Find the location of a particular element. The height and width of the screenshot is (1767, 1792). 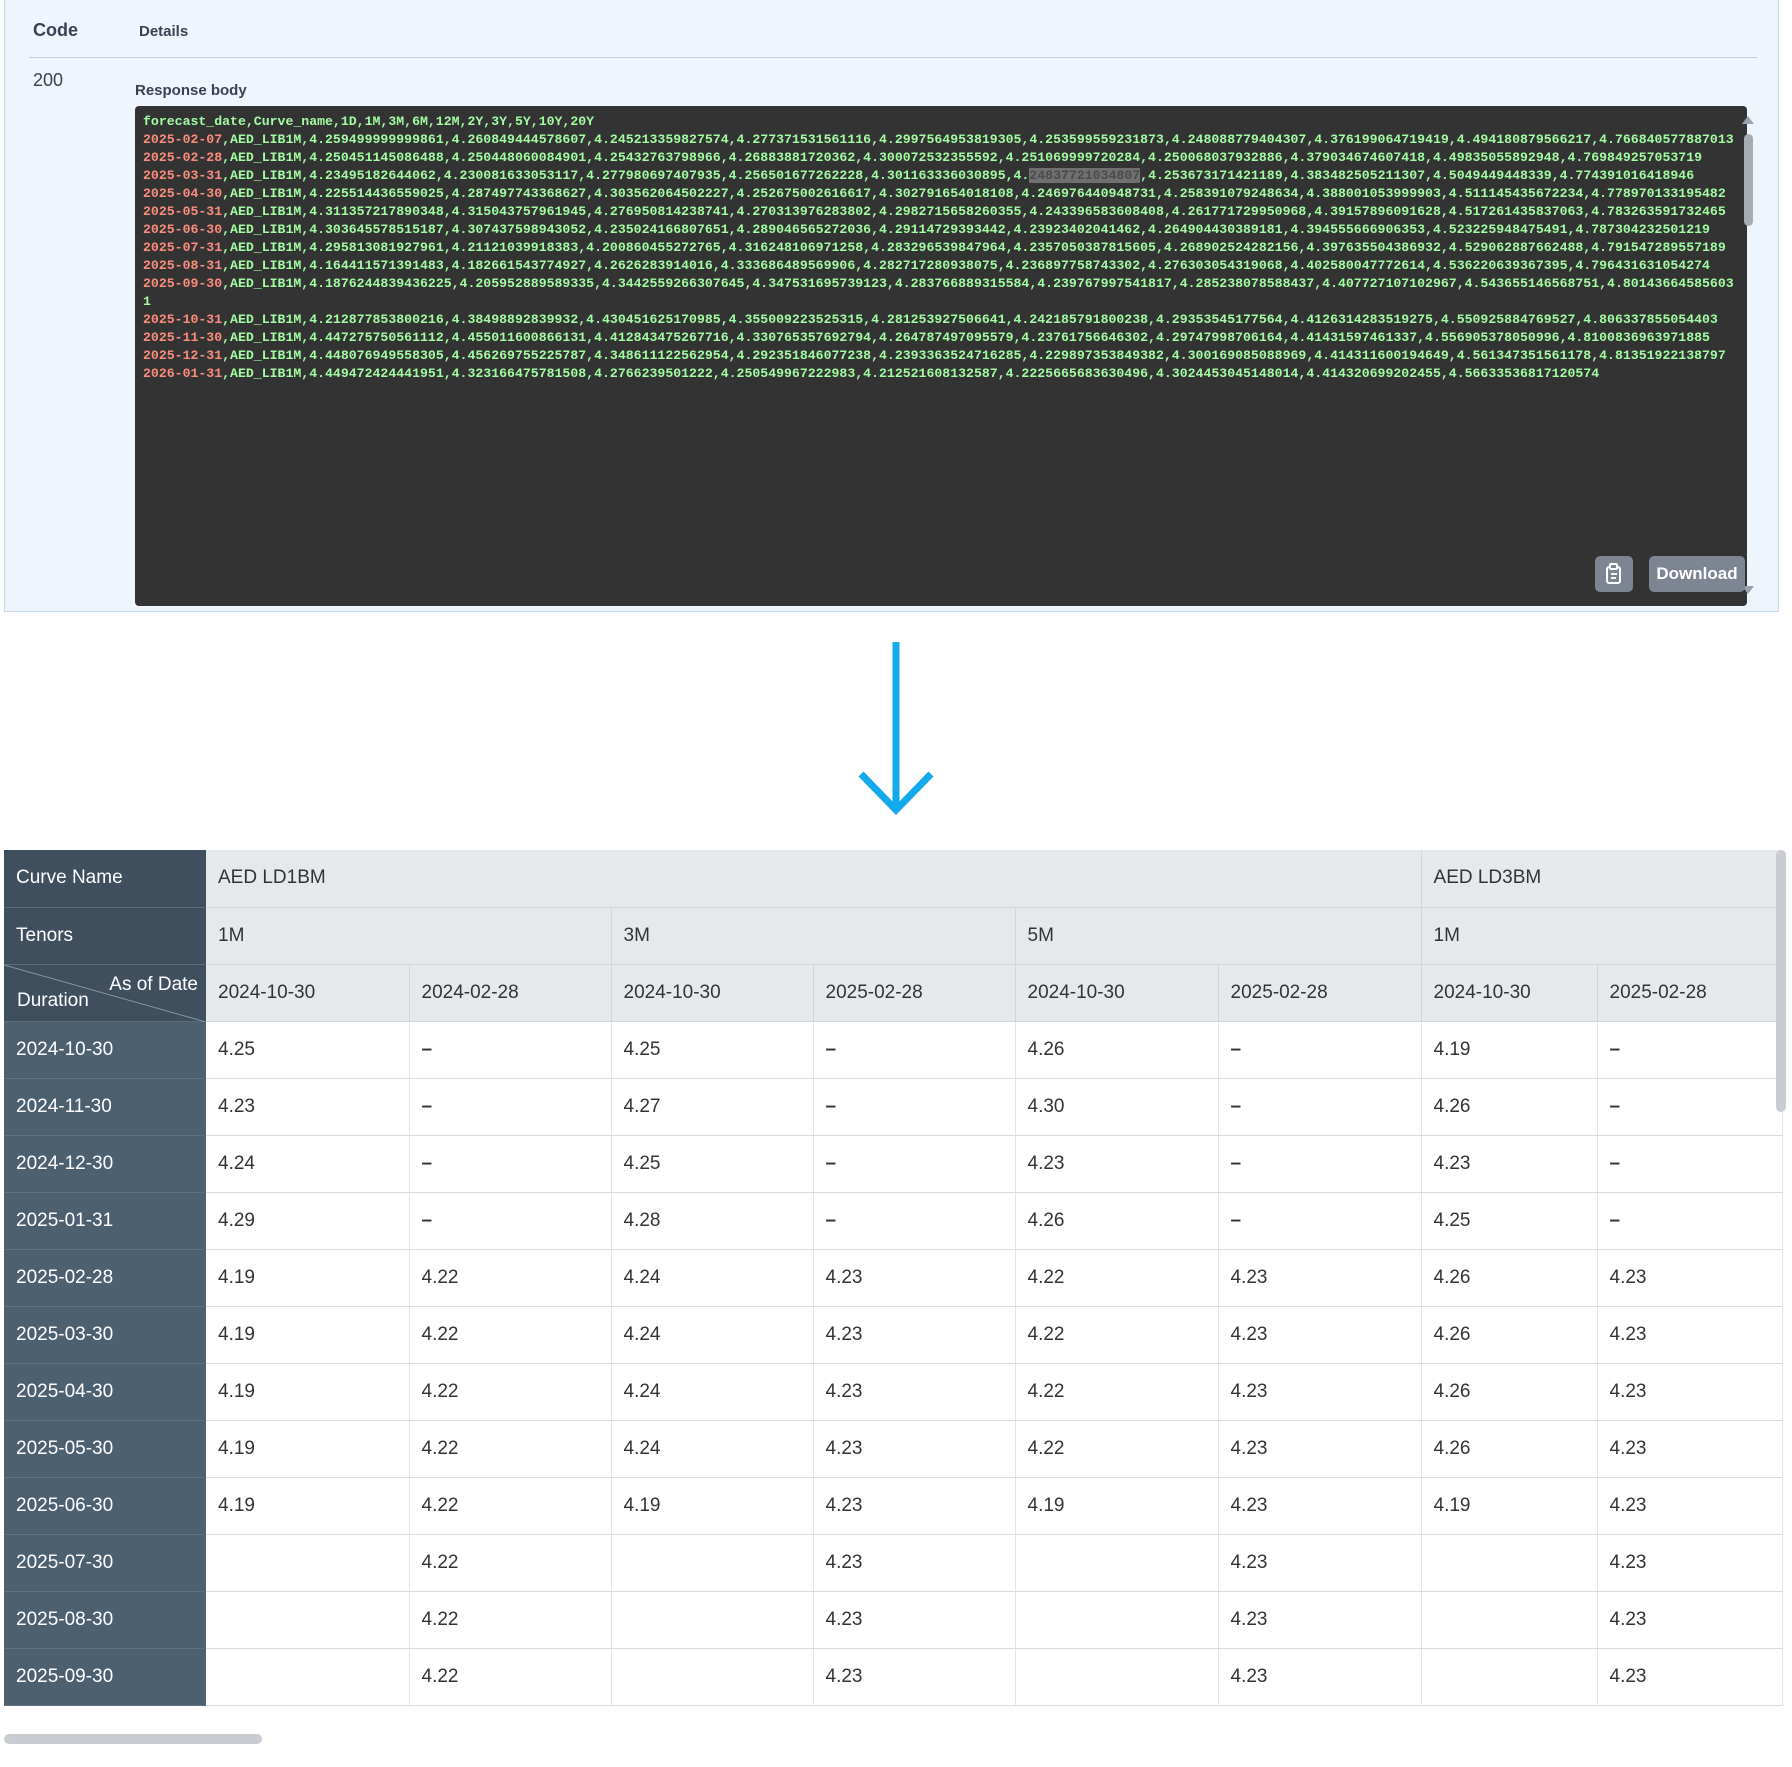

duration-cell: 2024-11-30 is located at coordinates (105, 1107).